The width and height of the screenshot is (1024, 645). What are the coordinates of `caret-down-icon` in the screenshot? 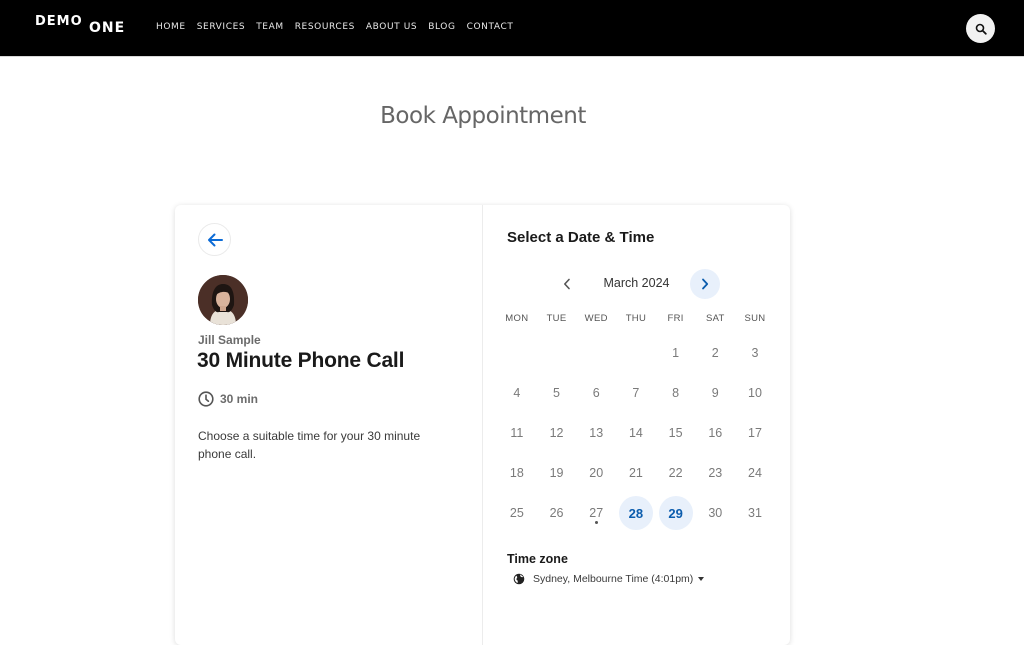 It's located at (701, 579).